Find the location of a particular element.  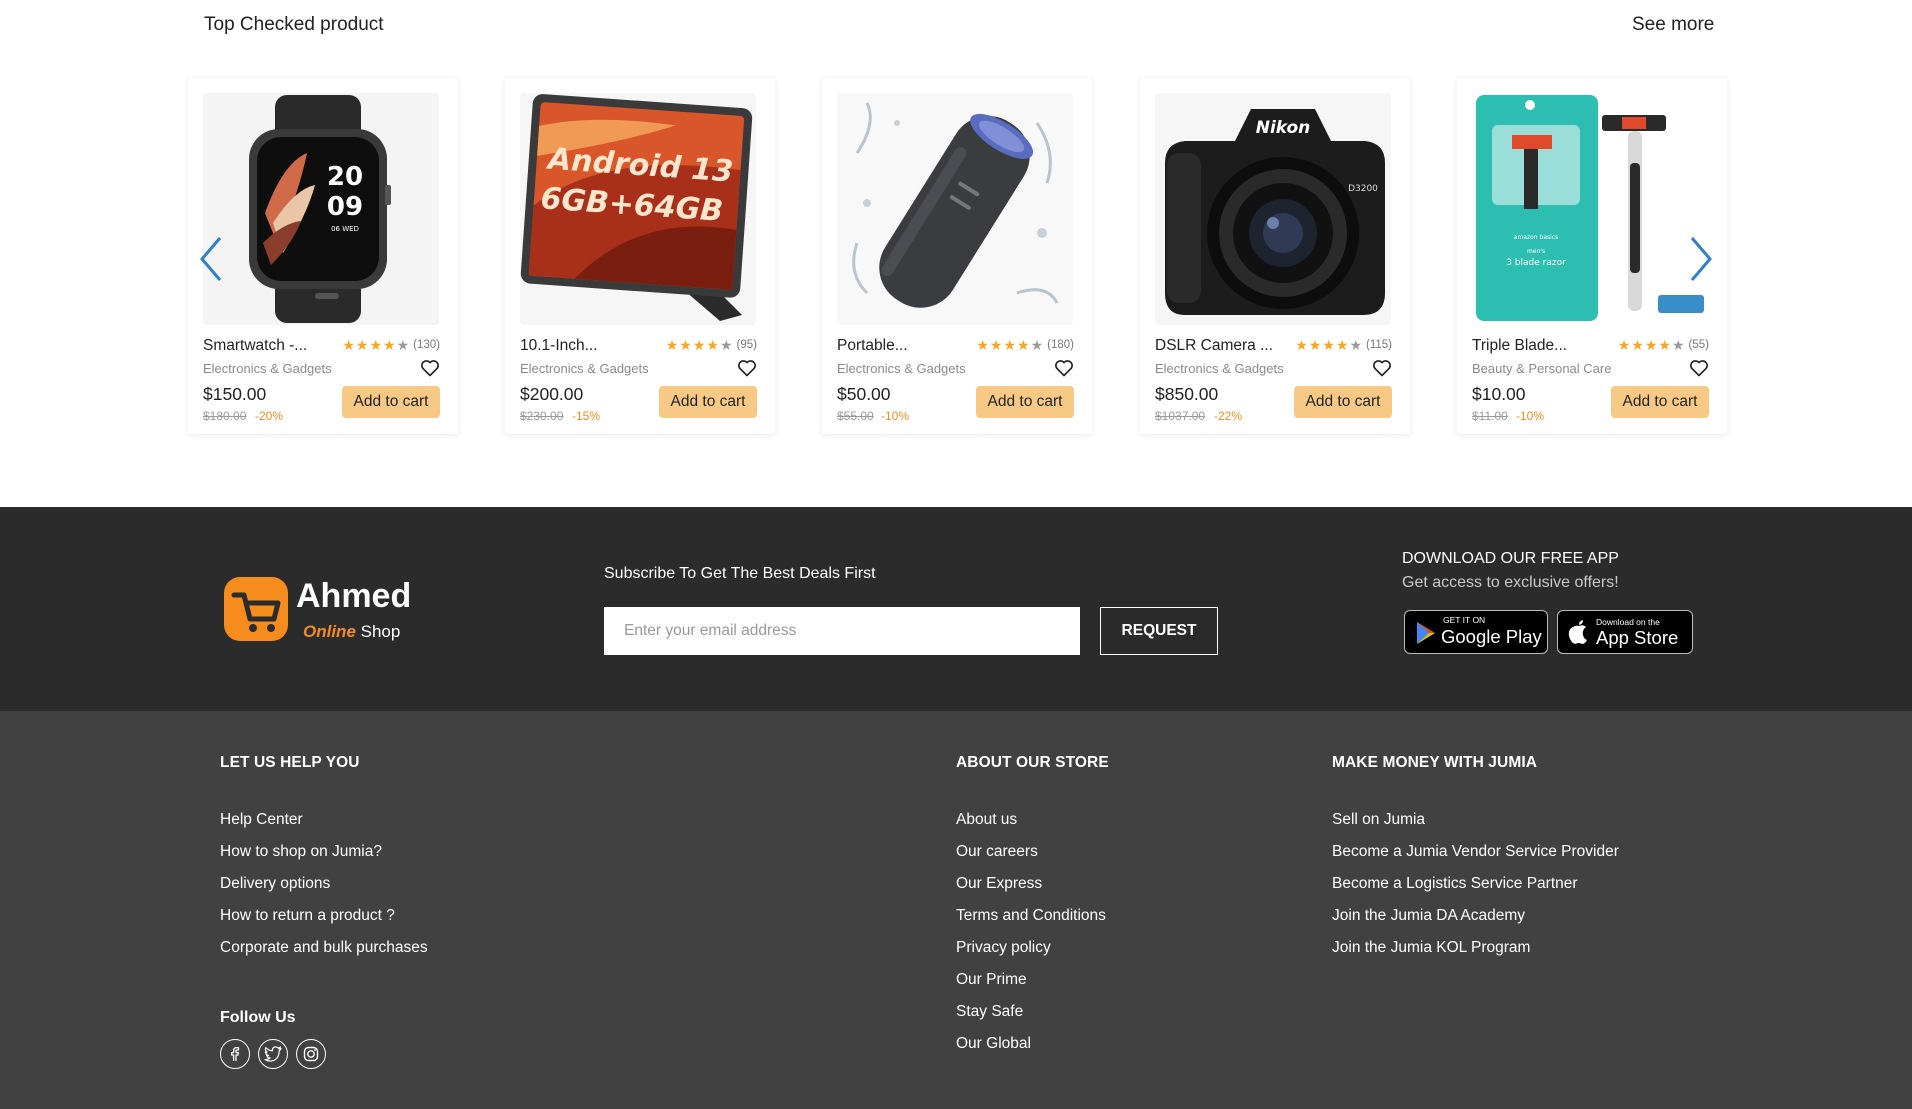

footer-column-title: MAKE MONEY WITH JUMIA is located at coordinates (1435, 762).